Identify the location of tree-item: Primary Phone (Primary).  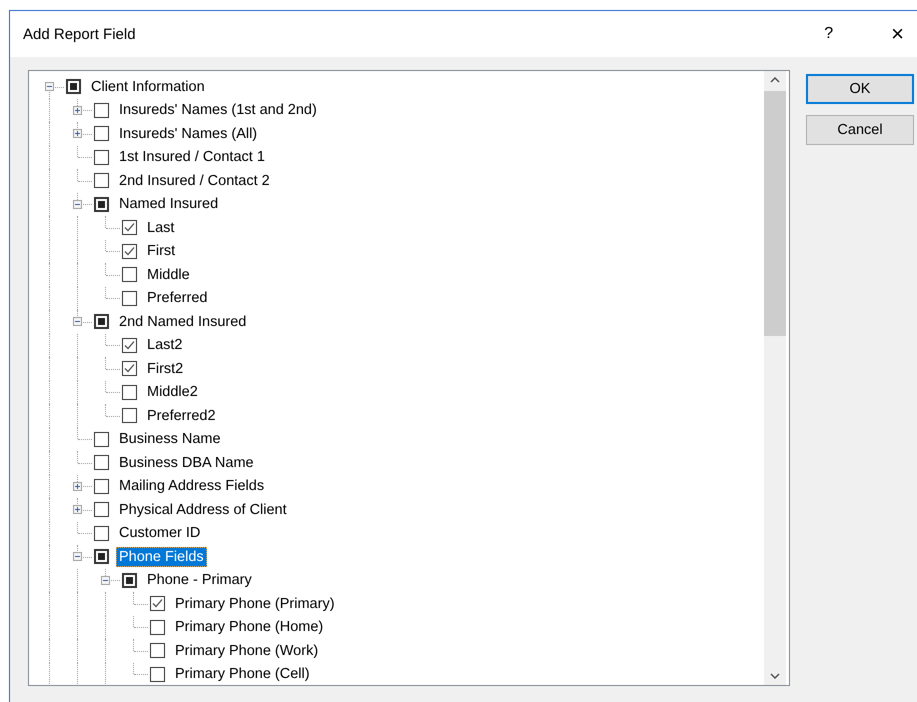
(255, 604).